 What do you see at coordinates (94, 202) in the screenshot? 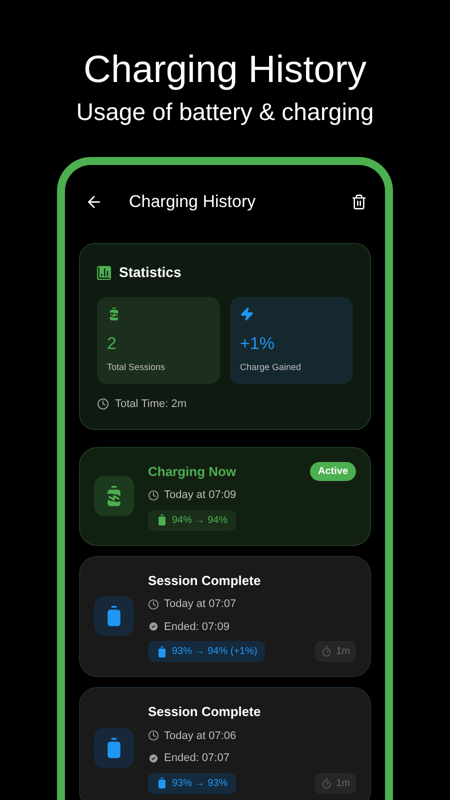
I see `back-icon` at bounding box center [94, 202].